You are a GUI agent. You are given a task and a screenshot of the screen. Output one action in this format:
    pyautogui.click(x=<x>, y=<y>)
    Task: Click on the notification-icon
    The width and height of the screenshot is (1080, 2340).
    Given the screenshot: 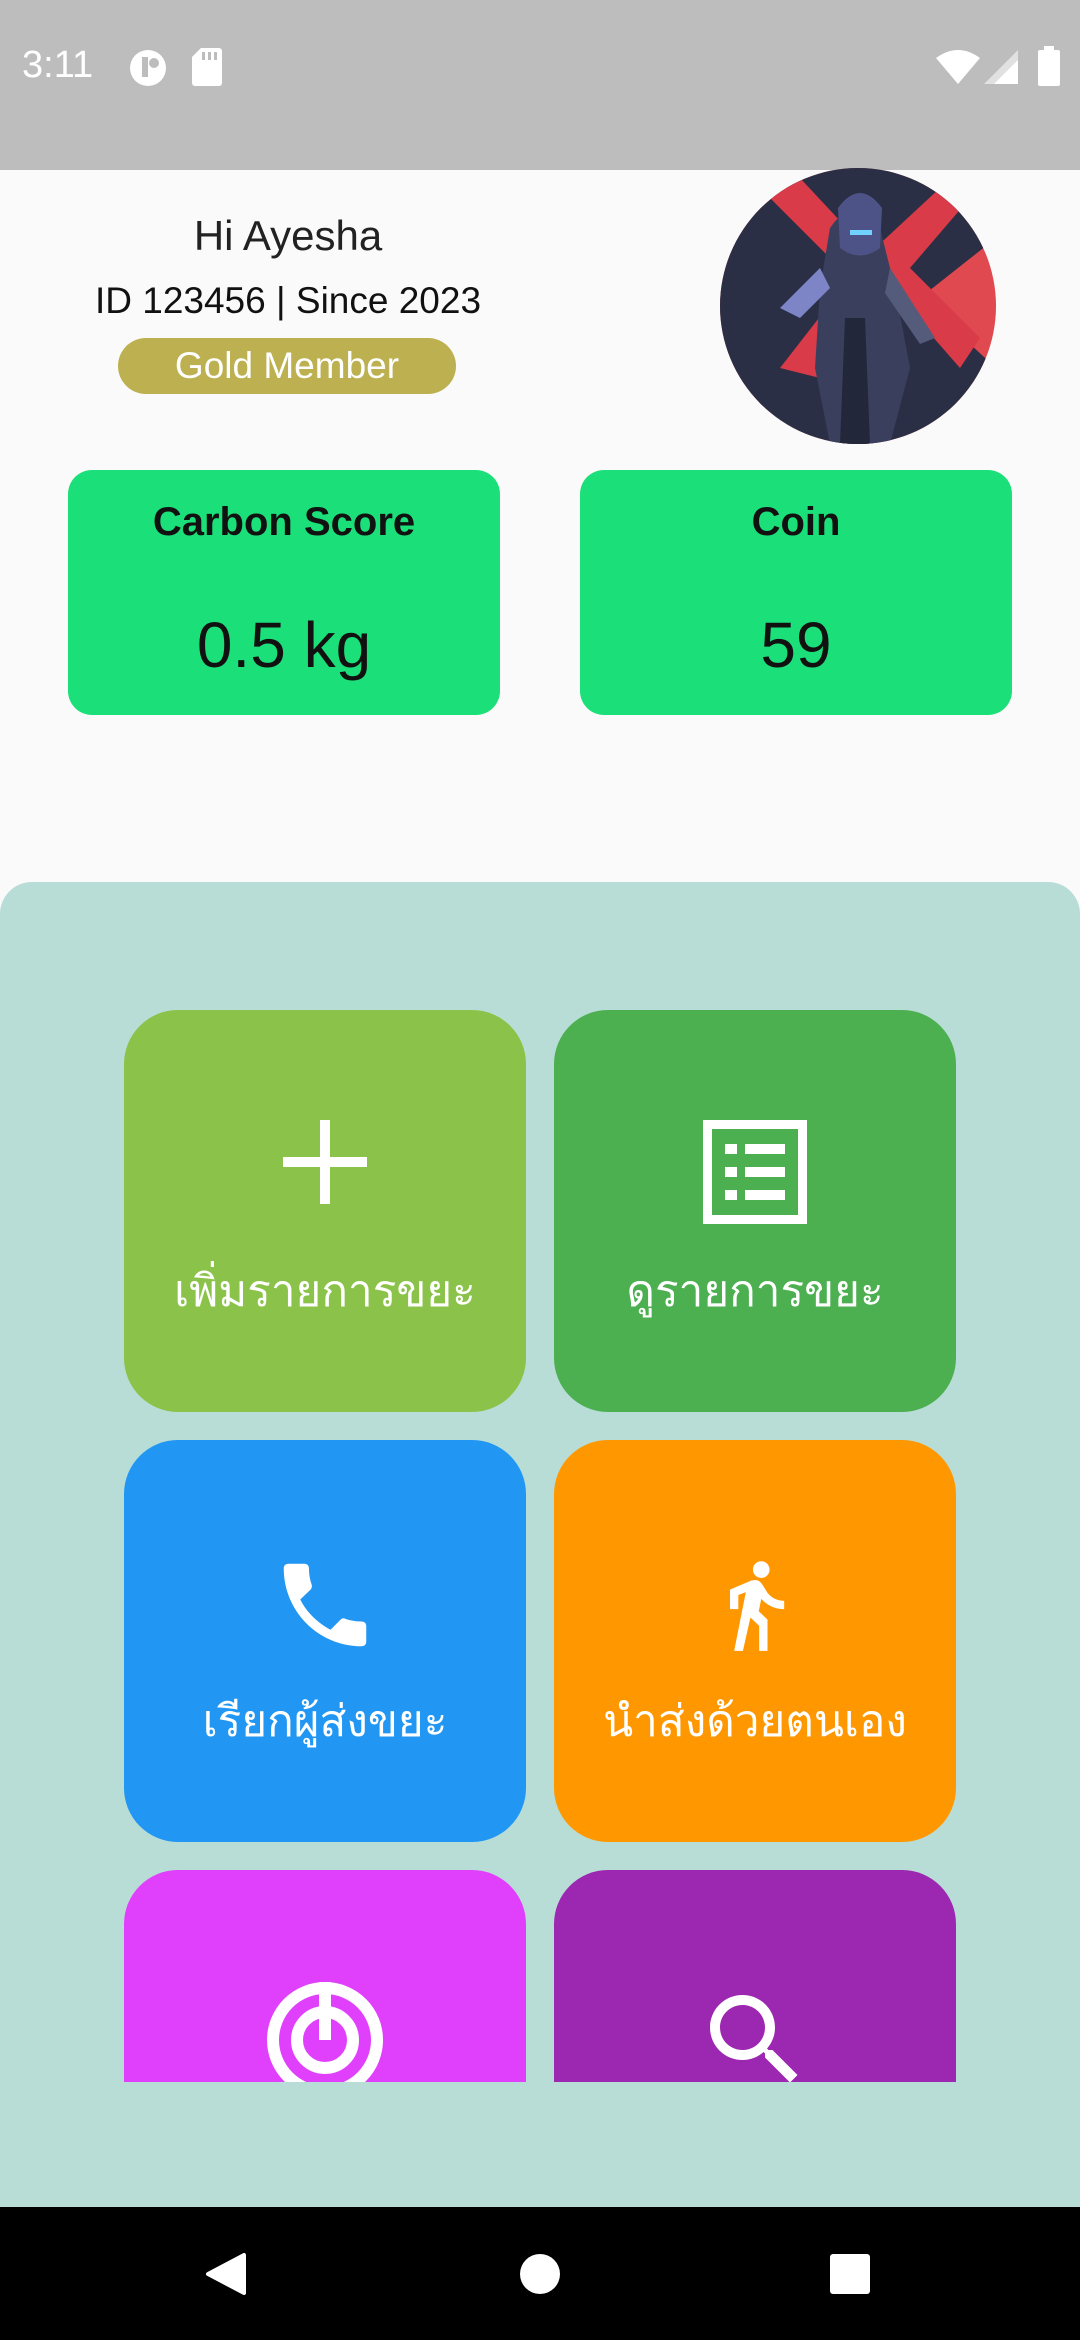 What is the action you would take?
    pyautogui.click(x=148, y=68)
    